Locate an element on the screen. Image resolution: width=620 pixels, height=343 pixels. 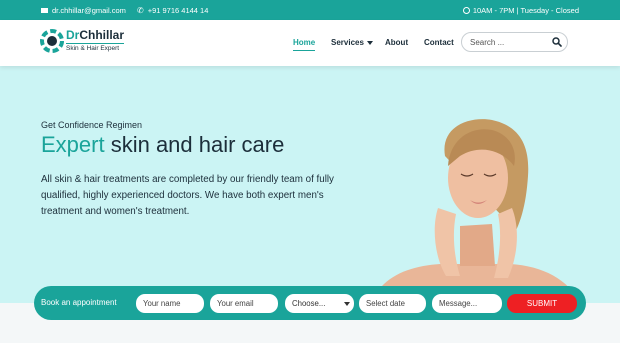
message-field is located at coordinates (467, 303).